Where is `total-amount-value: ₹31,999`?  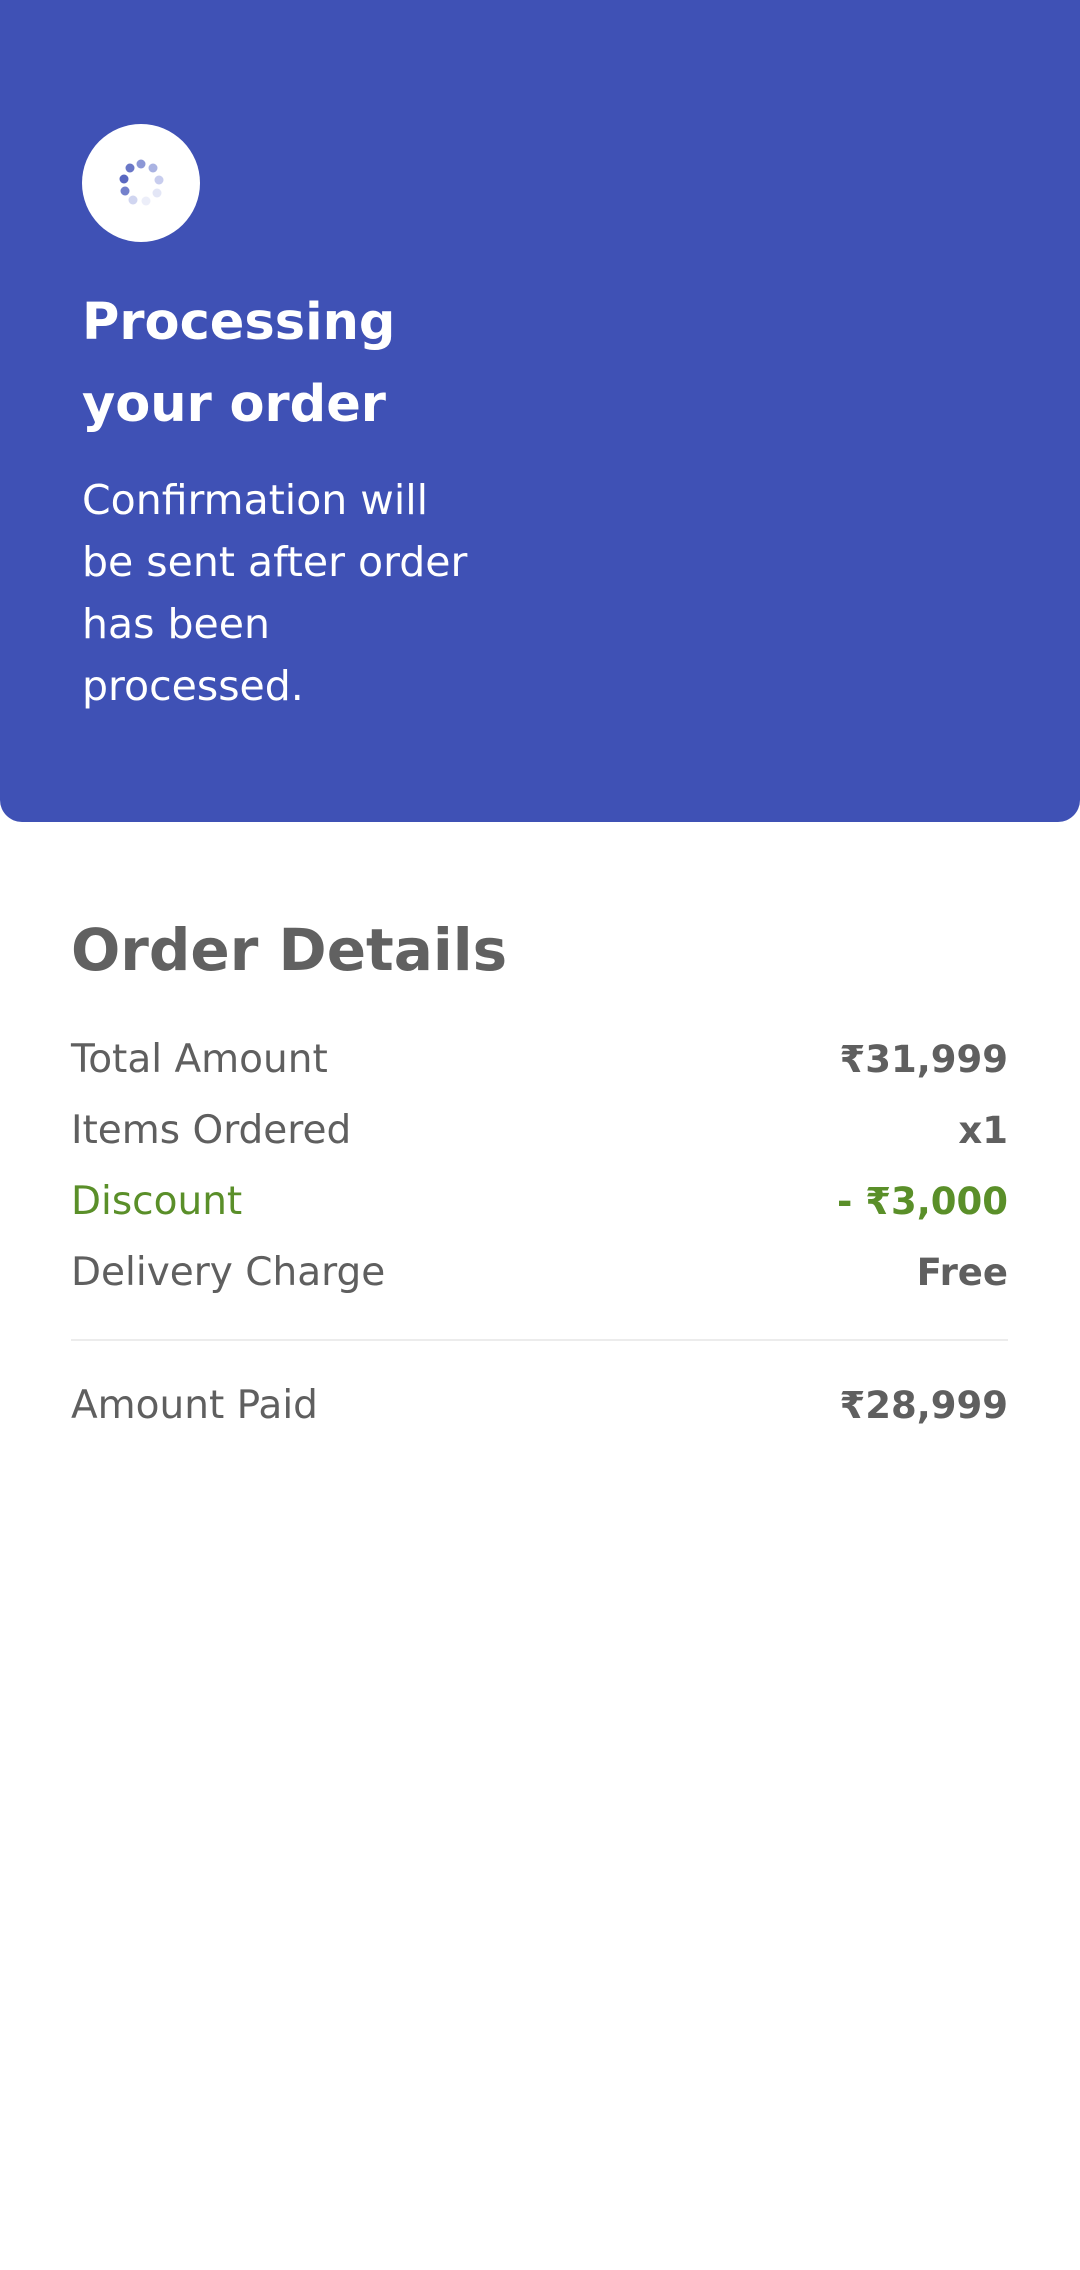
total-amount-value: ₹31,999 is located at coordinates (923, 1059).